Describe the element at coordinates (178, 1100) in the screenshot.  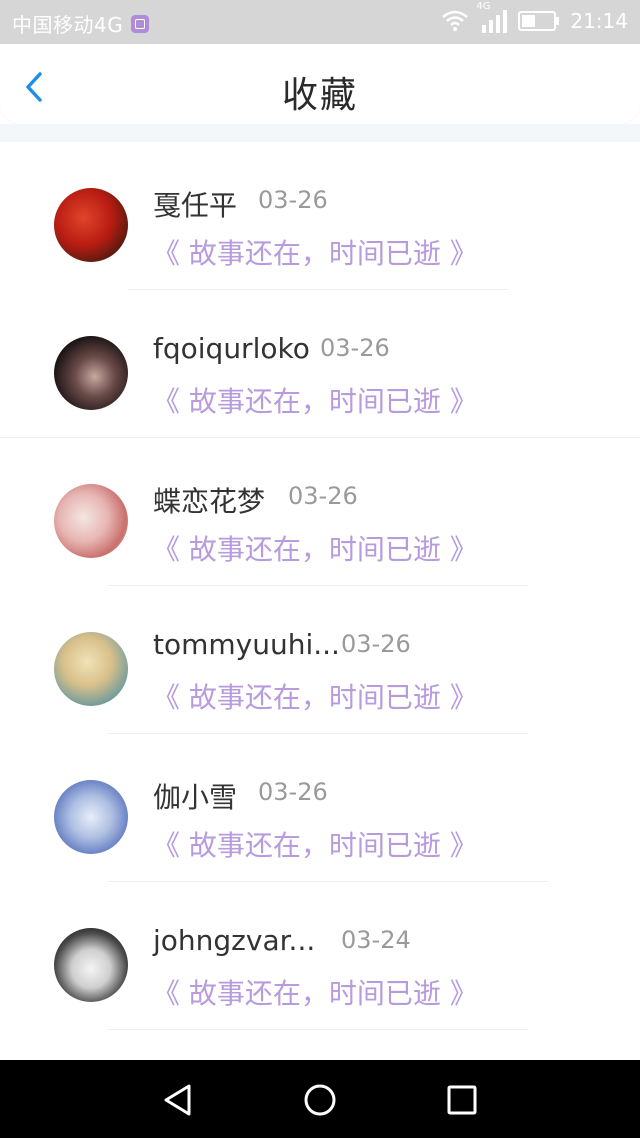
I see `back-triangle-icon` at that location.